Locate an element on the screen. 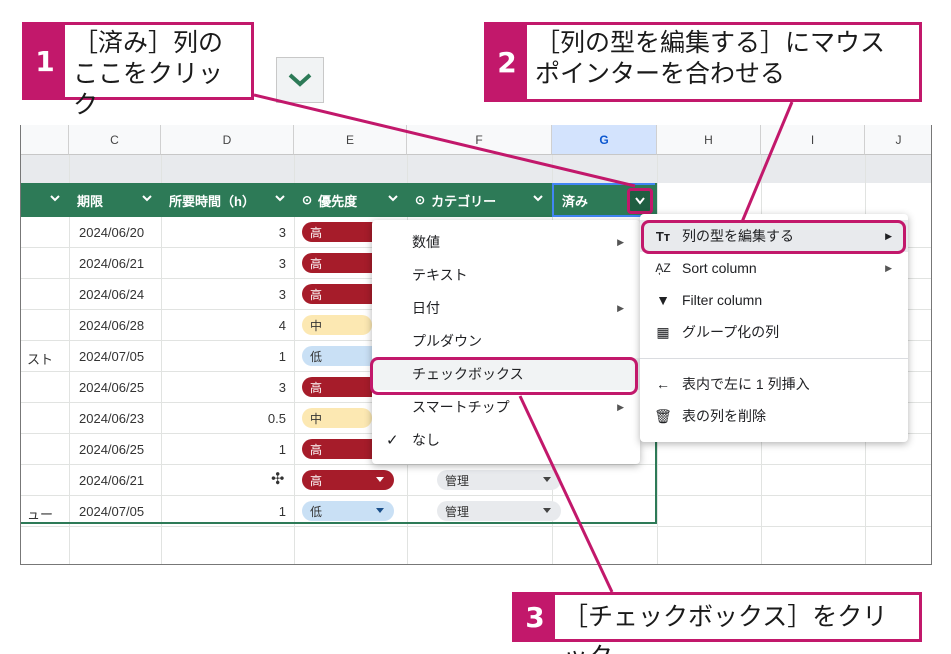  menu-item-smart-chip: スマートチップ ▶ is located at coordinates (506, 407).